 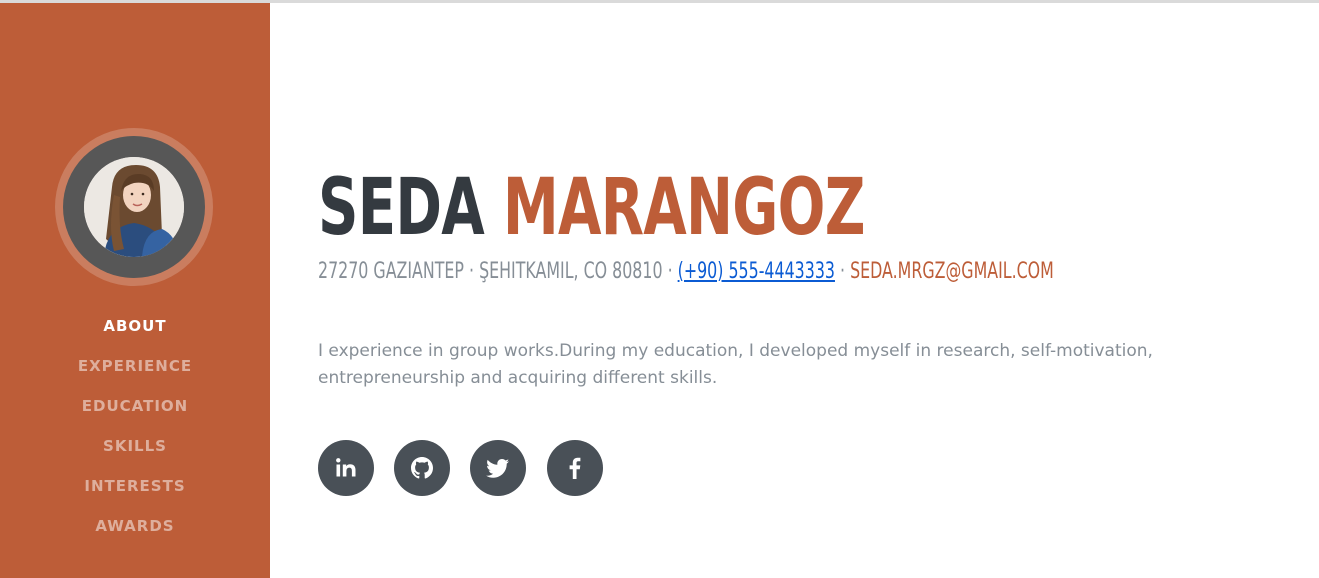 I want to click on twitter-button, so click(x=498, y=468).